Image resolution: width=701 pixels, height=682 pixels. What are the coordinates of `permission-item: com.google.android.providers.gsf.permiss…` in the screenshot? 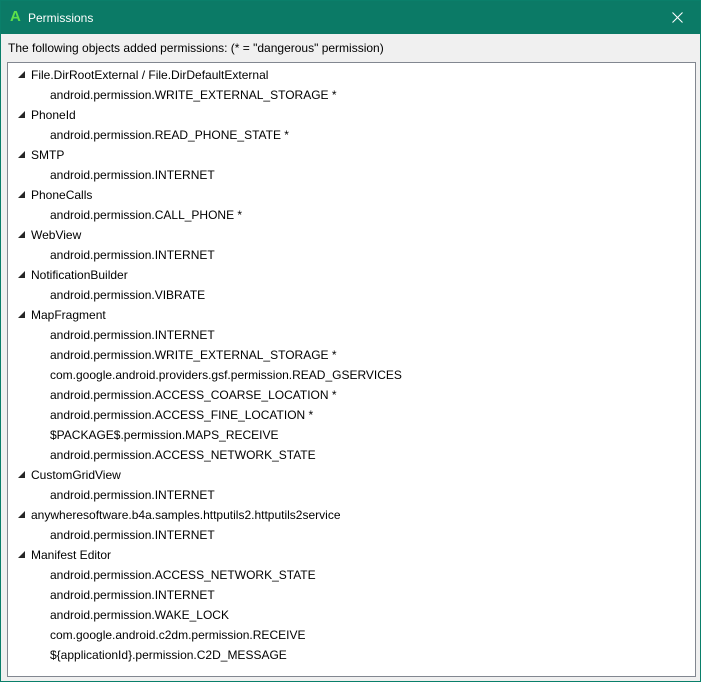 It's located at (351, 375).